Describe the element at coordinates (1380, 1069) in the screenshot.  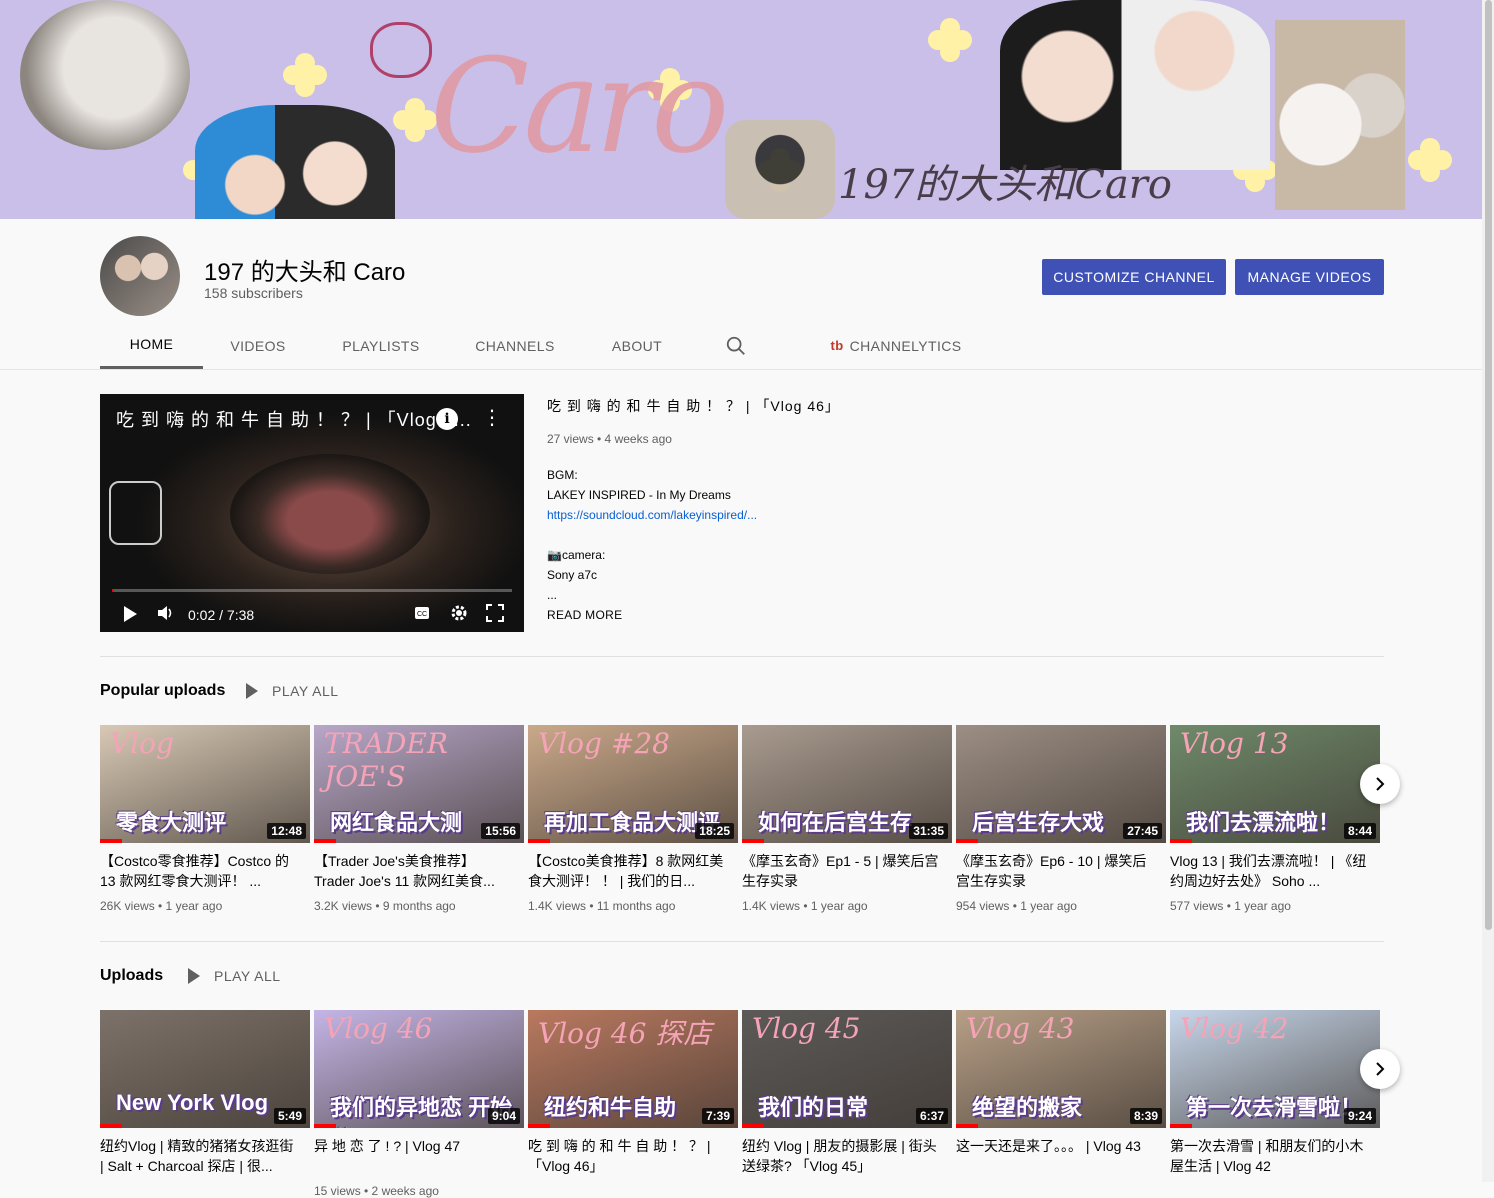
I see `uploads-next-button` at that location.